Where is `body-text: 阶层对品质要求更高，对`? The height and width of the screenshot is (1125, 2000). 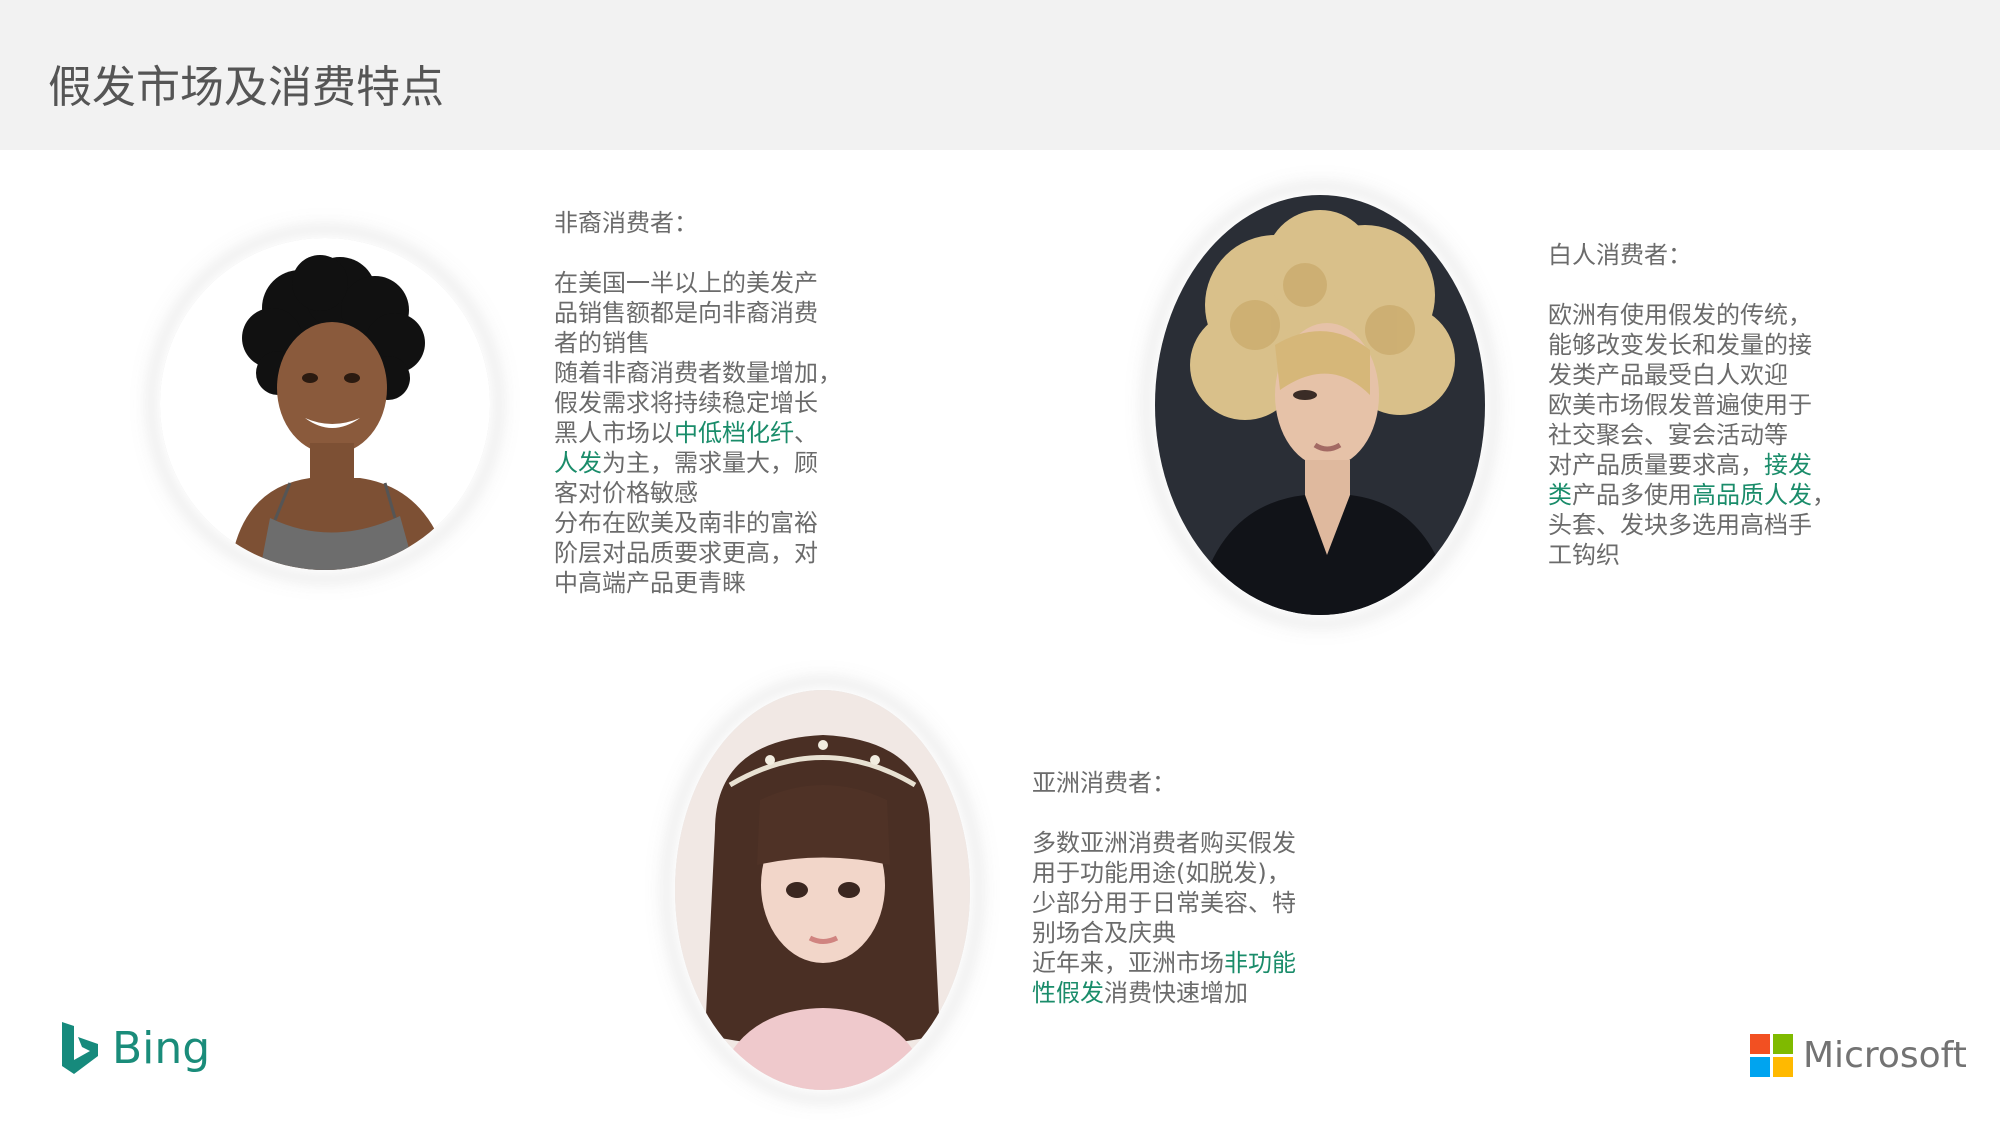 body-text: 阶层对品质要求更高，对 is located at coordinates (686, 553).